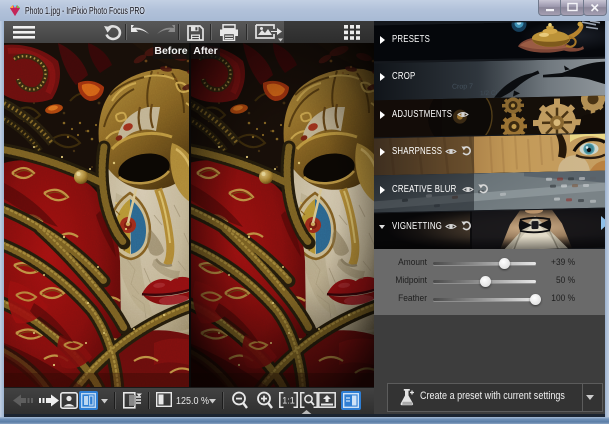 The height and width of the screenshot is (424, 609). I want to click on svg-text: 1:1, so click(288, 401).